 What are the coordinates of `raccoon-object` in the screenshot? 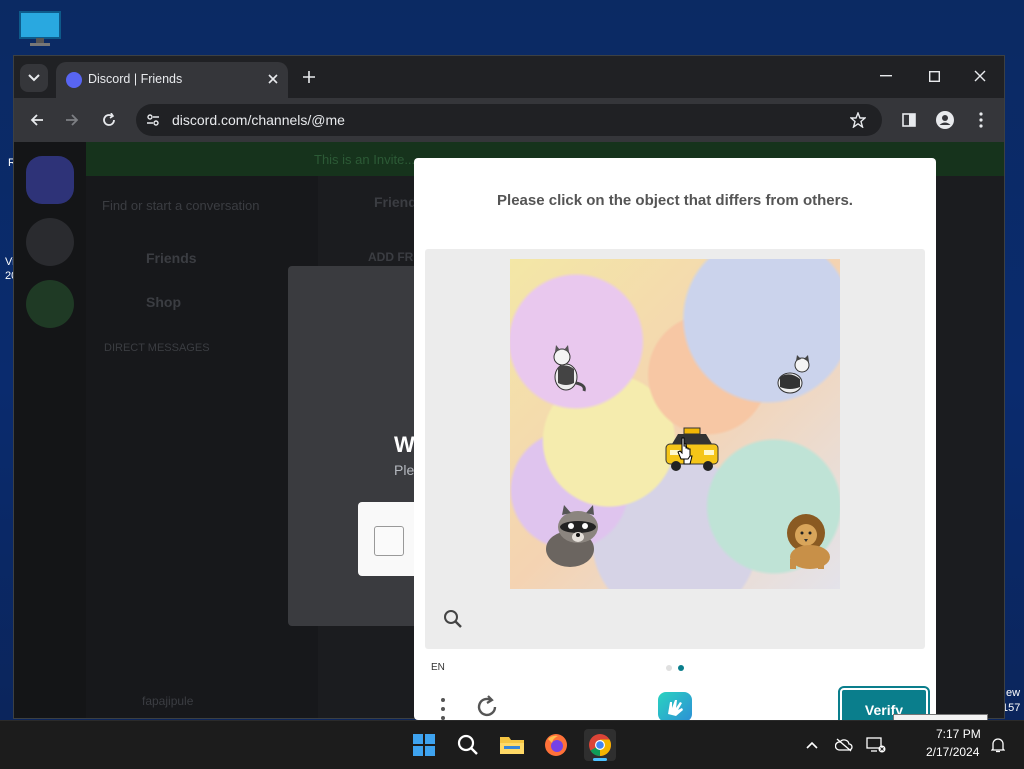 It's located at (570, 536).